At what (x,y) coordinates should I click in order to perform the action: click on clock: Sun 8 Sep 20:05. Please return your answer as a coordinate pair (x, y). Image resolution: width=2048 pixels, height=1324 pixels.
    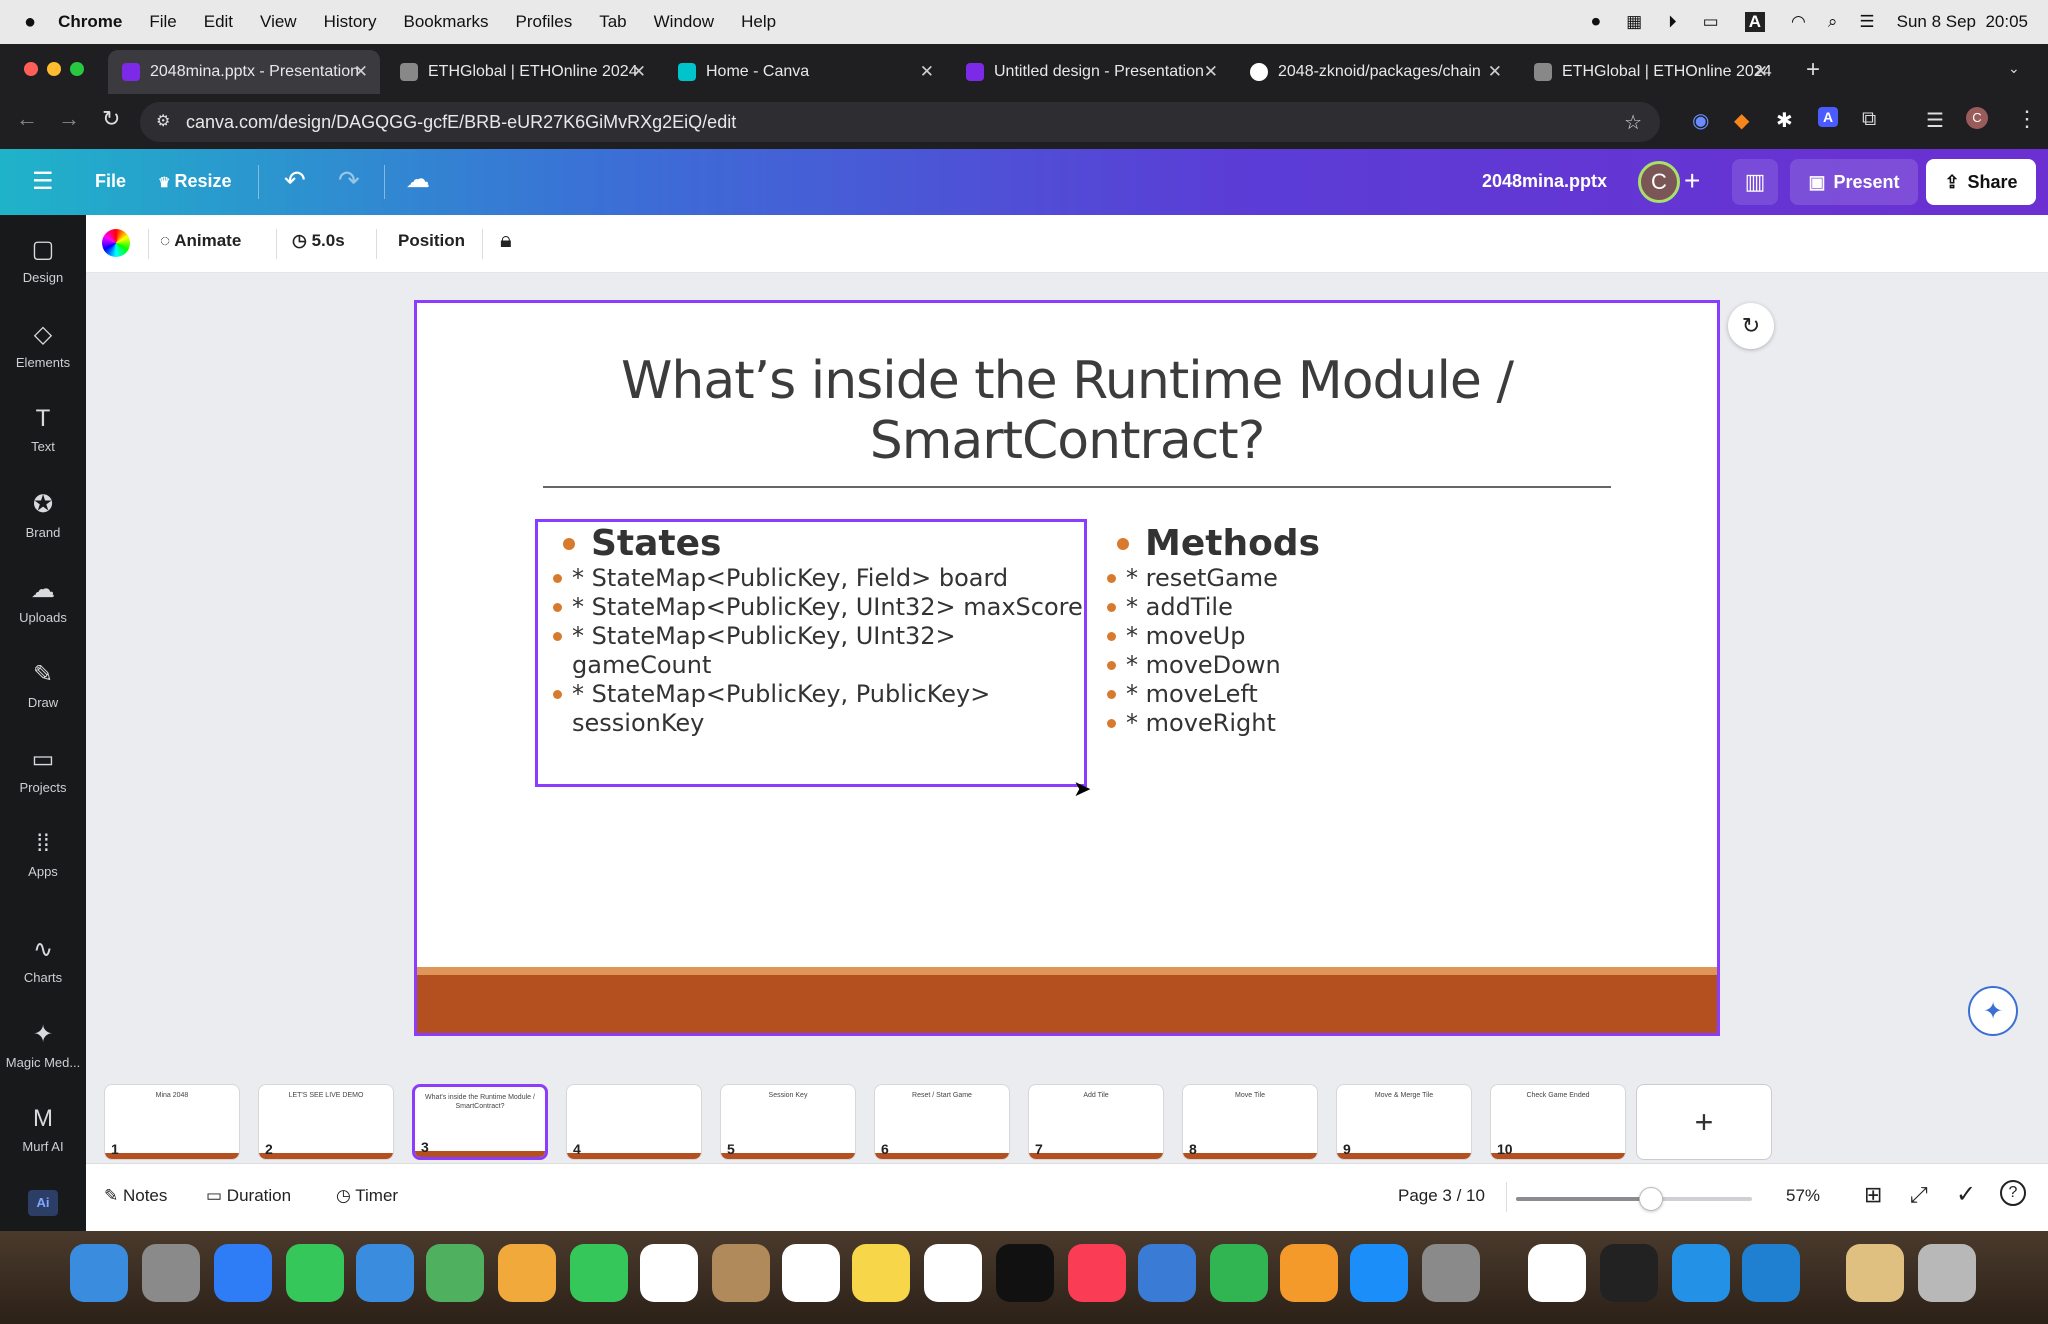
    Looking at the image, I should click on (1962, 22).